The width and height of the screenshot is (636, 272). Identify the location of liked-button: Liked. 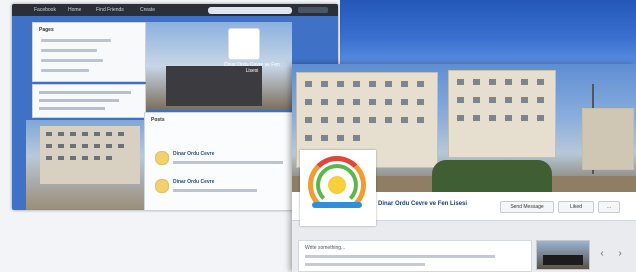
(576, 207).